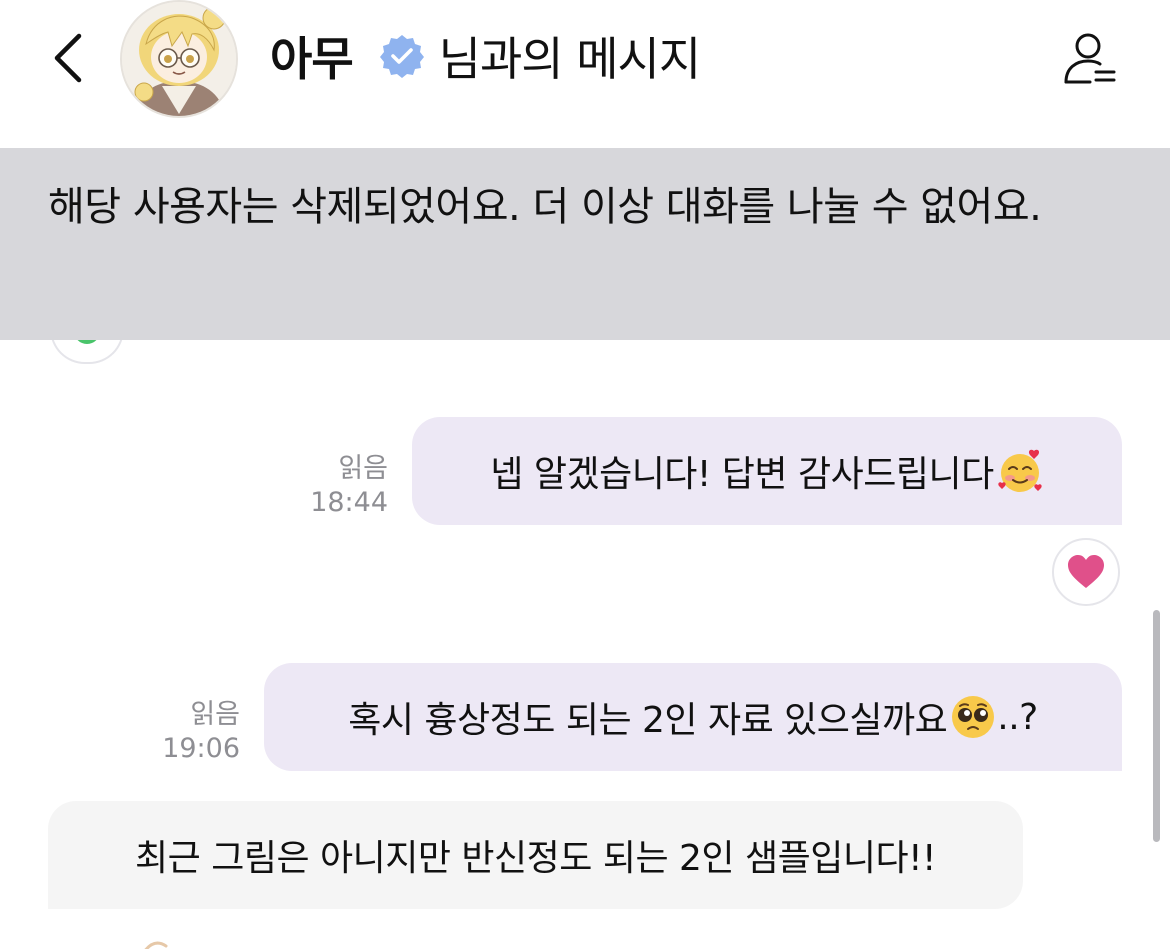 The height and width of the screenshot is (949, 1170). What do you see at coordinates (973, 717) in the screenshot?
I see `pleading-face-emoji` at bounding box center [973, 717].